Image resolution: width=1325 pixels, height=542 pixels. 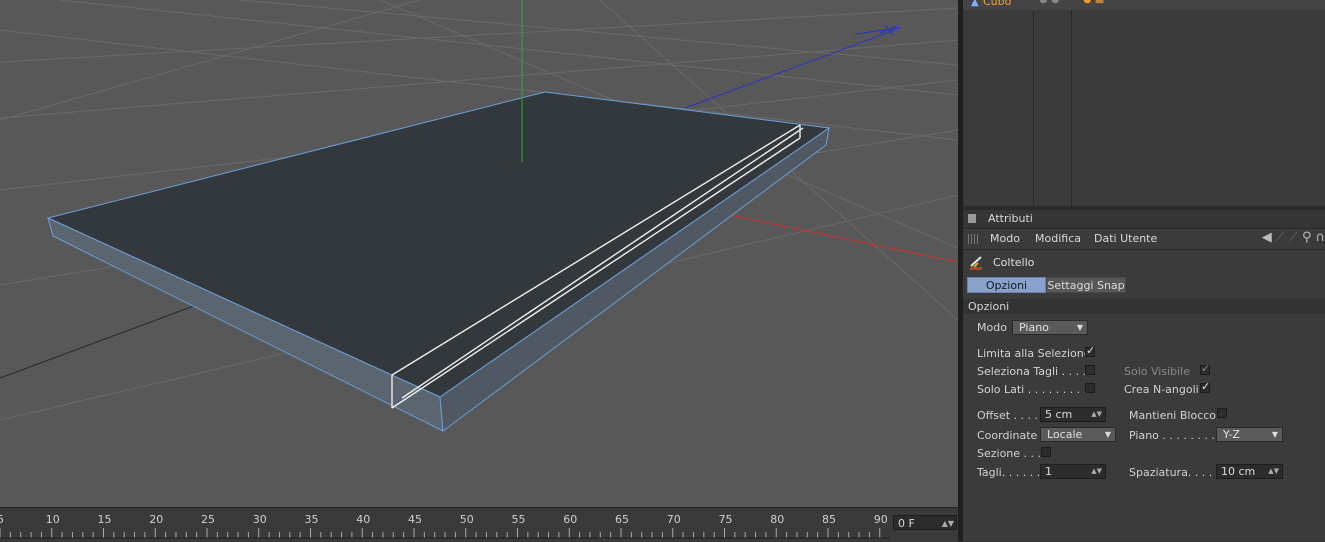 What do you see at coordinates (1144, 262) in the screenshot?
I see `tool-header: Coltello` at bounding box center [1144, 262].